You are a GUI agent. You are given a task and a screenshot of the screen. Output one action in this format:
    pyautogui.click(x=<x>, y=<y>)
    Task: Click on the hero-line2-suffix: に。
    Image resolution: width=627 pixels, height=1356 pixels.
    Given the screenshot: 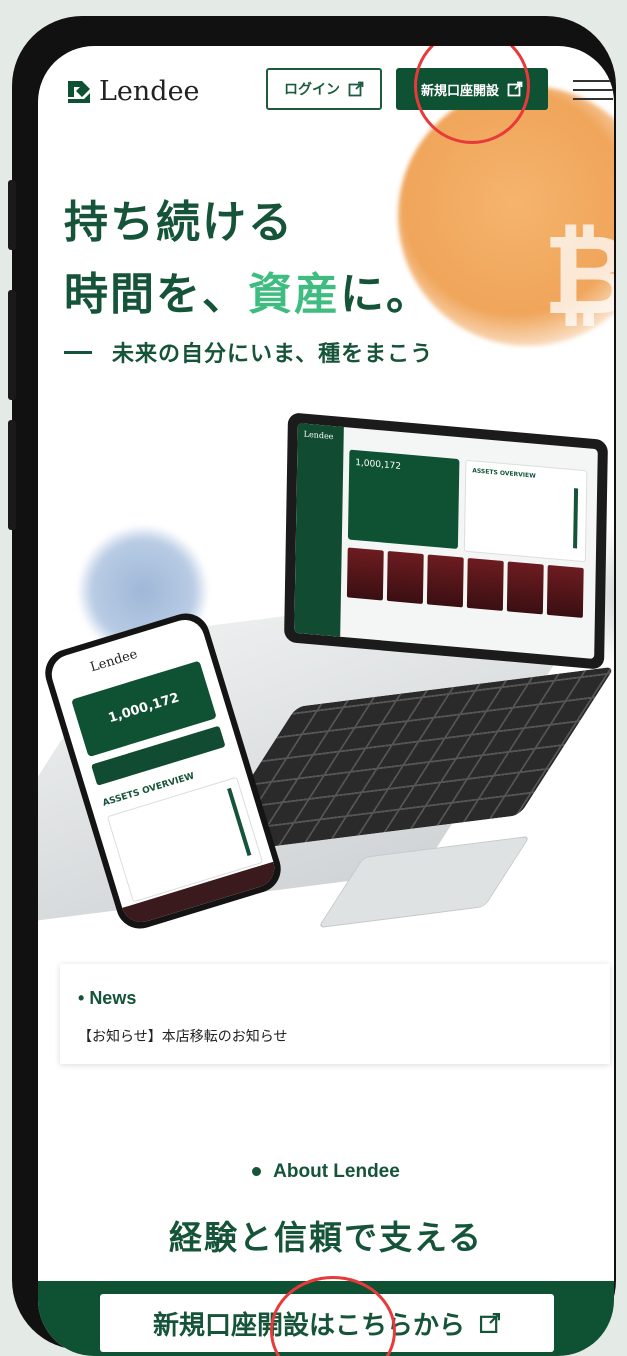 What is the action you would take?
    pyautogui.click(x=386, y=294)
    